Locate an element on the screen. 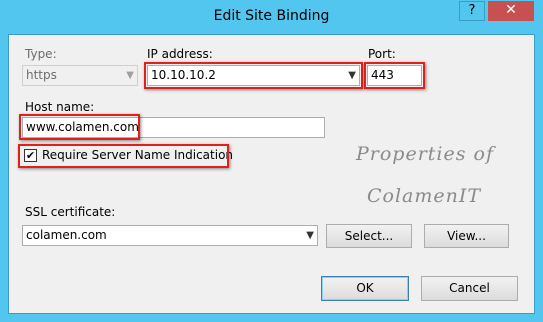 Image resolution: width=543 pixels, height=322 pixels. ssl-certificate-value: colamen.com is located at coordinates (66, 235).